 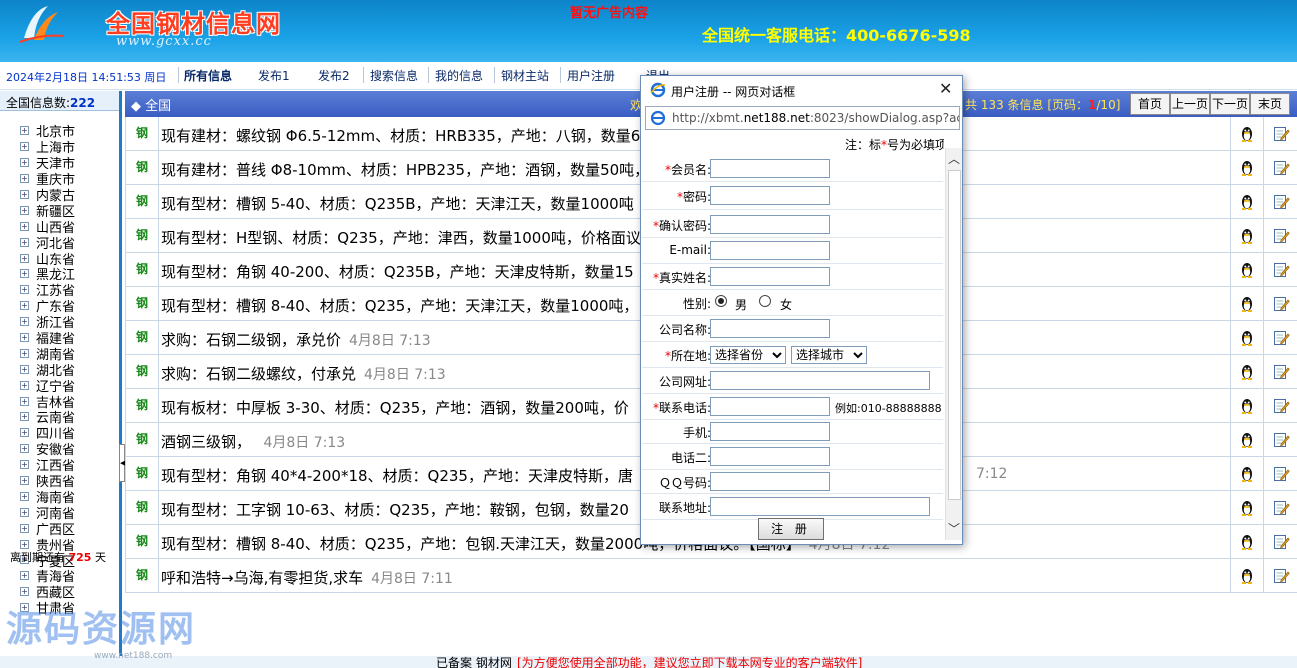 What do you see at coordinates (689, 661) in the screenshot?
I see `download-notice: [为方便您使用全部功能，建议您立即下载本网专业的客户端软件]` at bounding box center [689, 661].